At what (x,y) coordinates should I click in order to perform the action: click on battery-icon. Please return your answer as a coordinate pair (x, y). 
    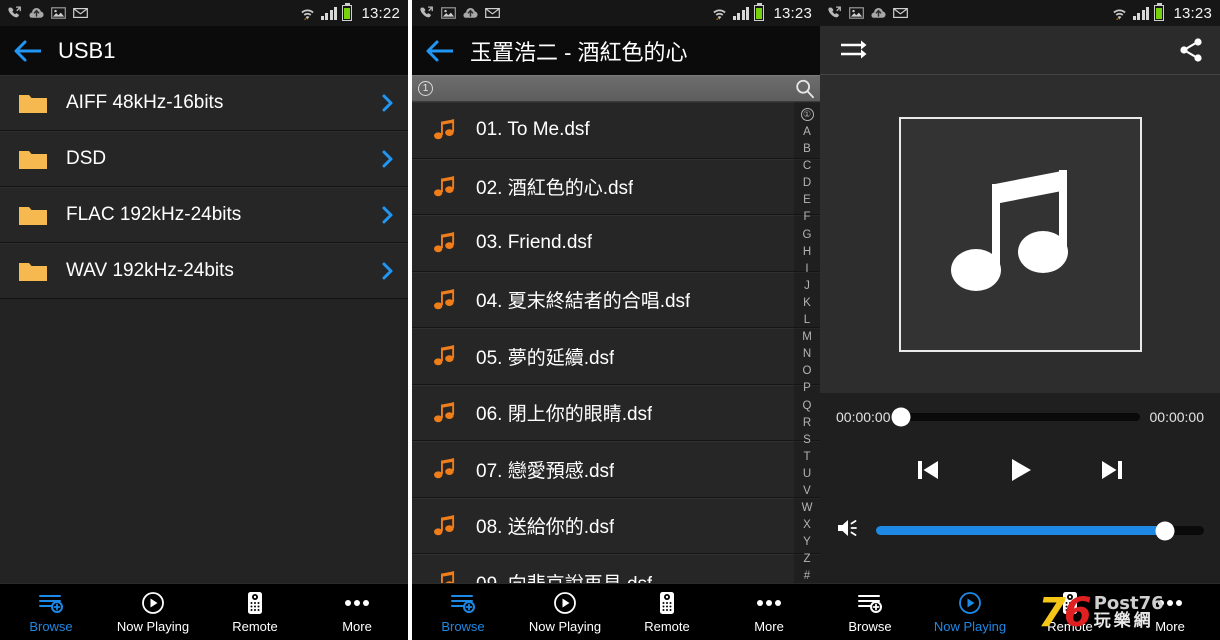
    Looking at the image, I should click on (347, 12).